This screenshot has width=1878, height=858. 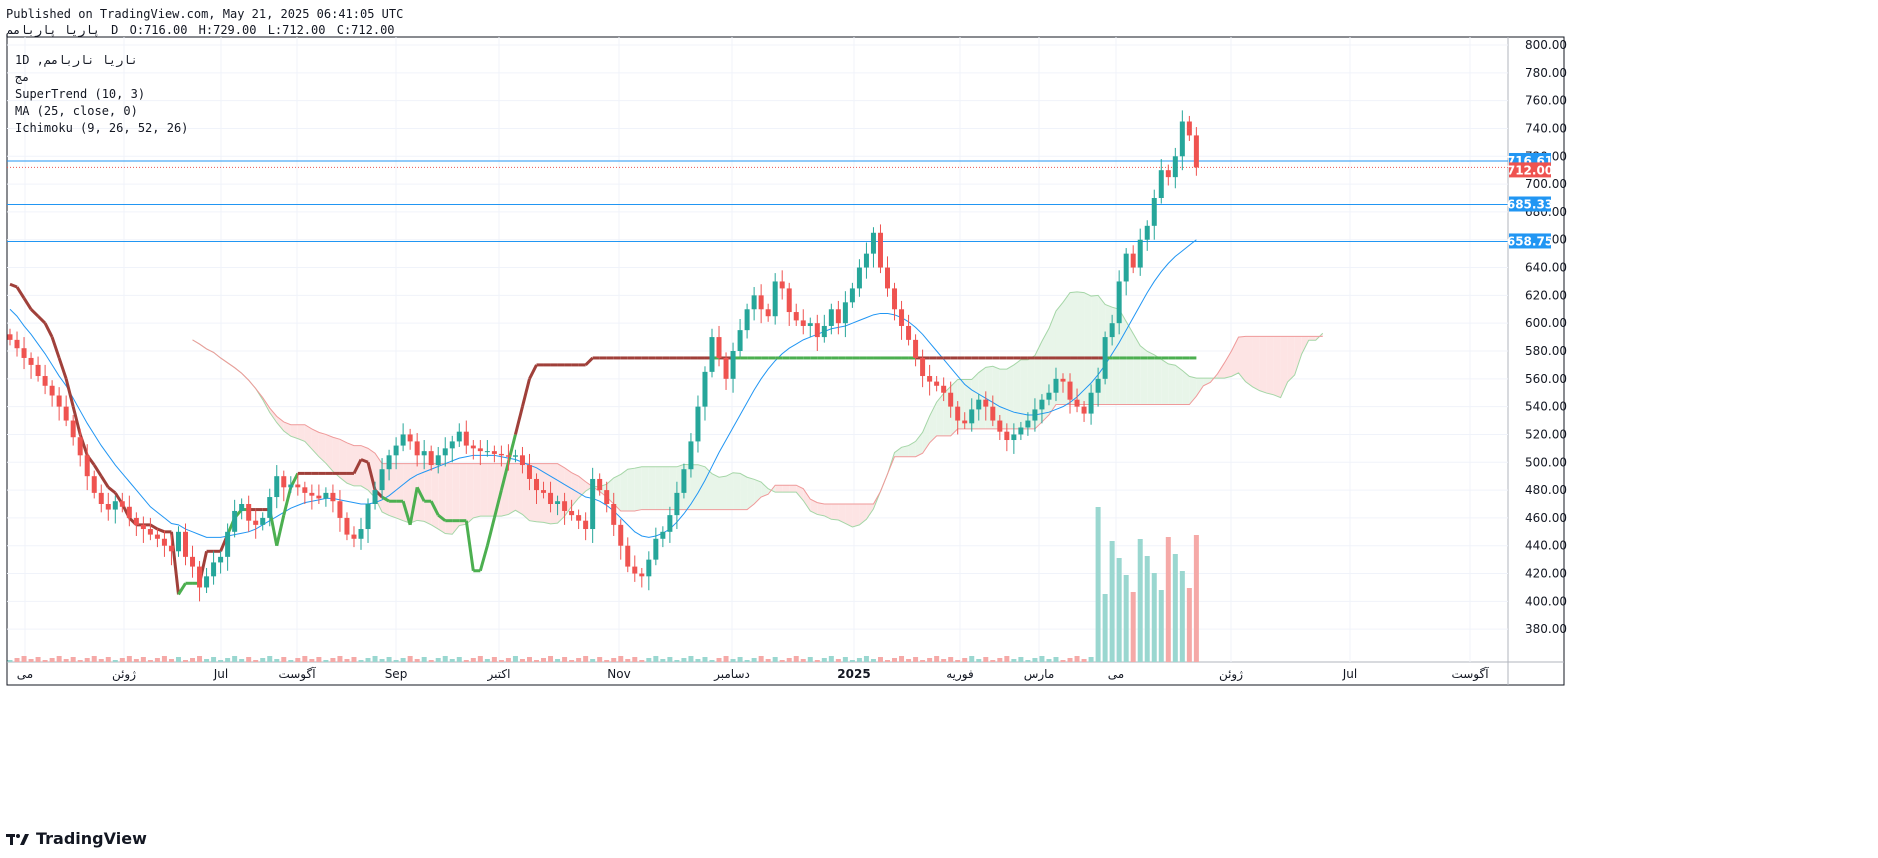 I want to click on last-price-badge-label: 712.00, so click(x=1530, y=170).